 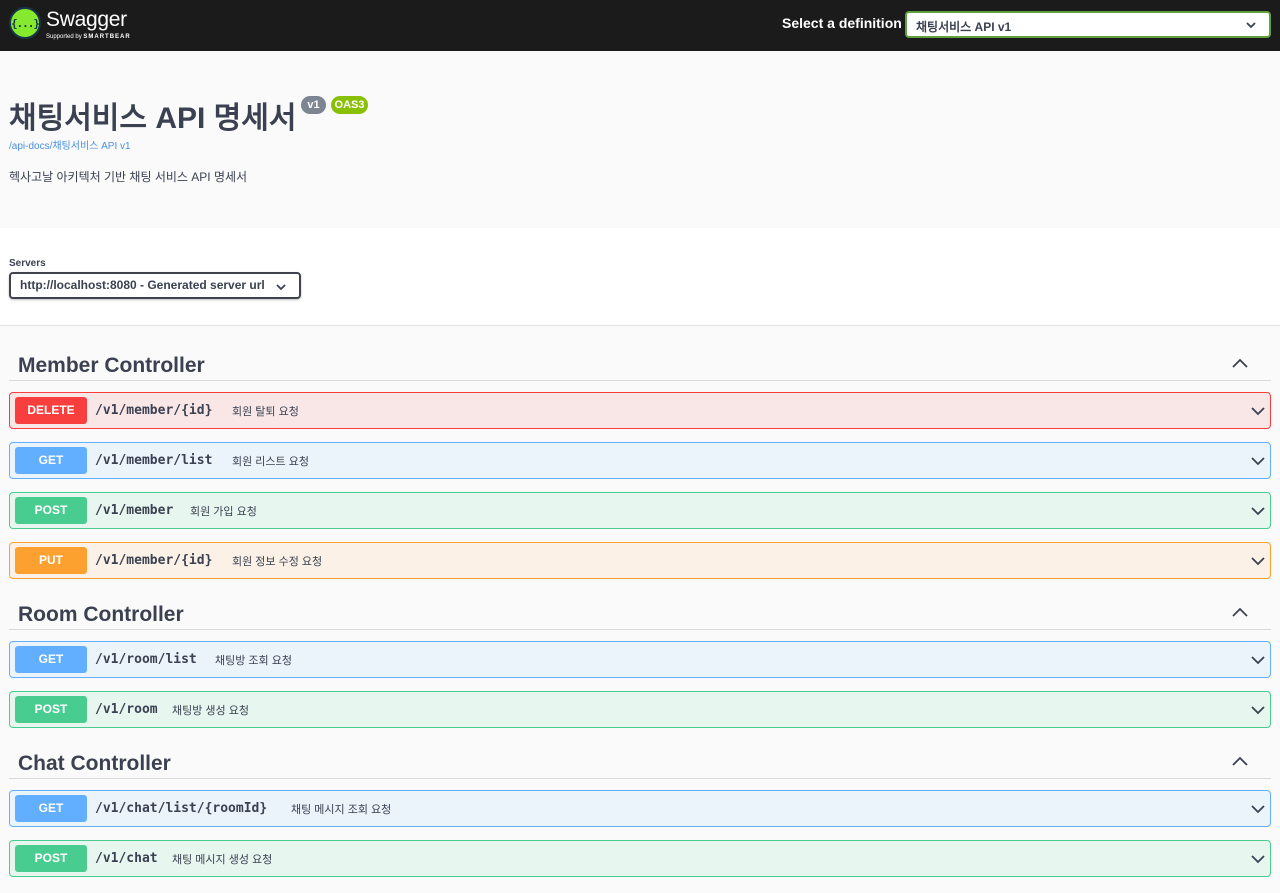 What do you see at coordinates (153, 118) in the screenshot?
I see `page-title: 채팅서비스 API 명세서` at bounding box center [153, 118].